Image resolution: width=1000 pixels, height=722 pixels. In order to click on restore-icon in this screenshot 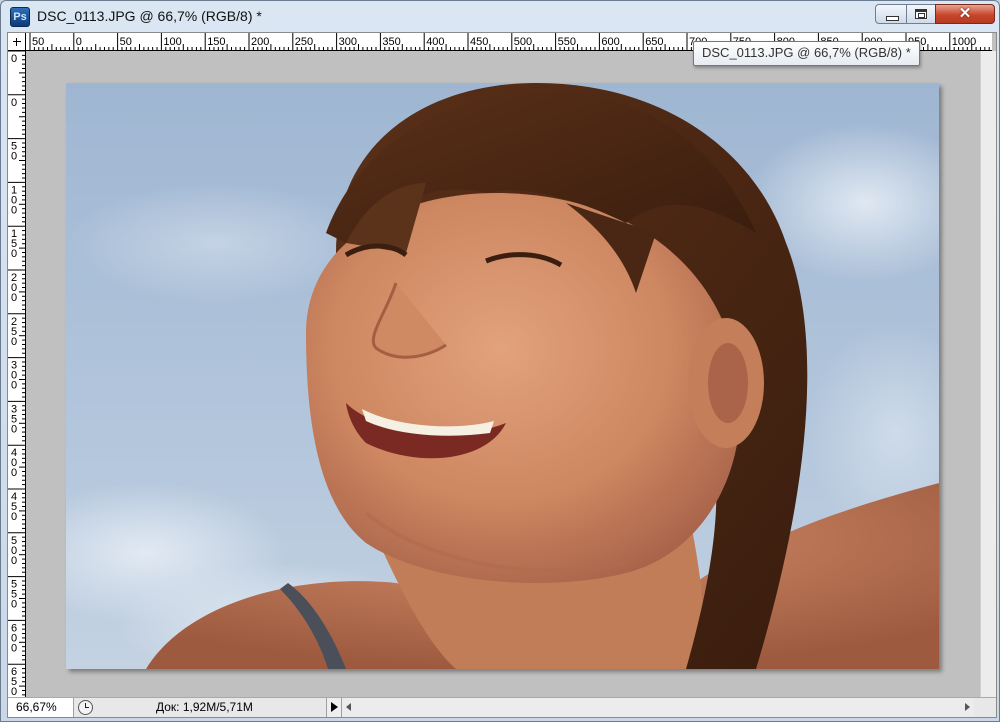, I will do `click(921, 14)`.